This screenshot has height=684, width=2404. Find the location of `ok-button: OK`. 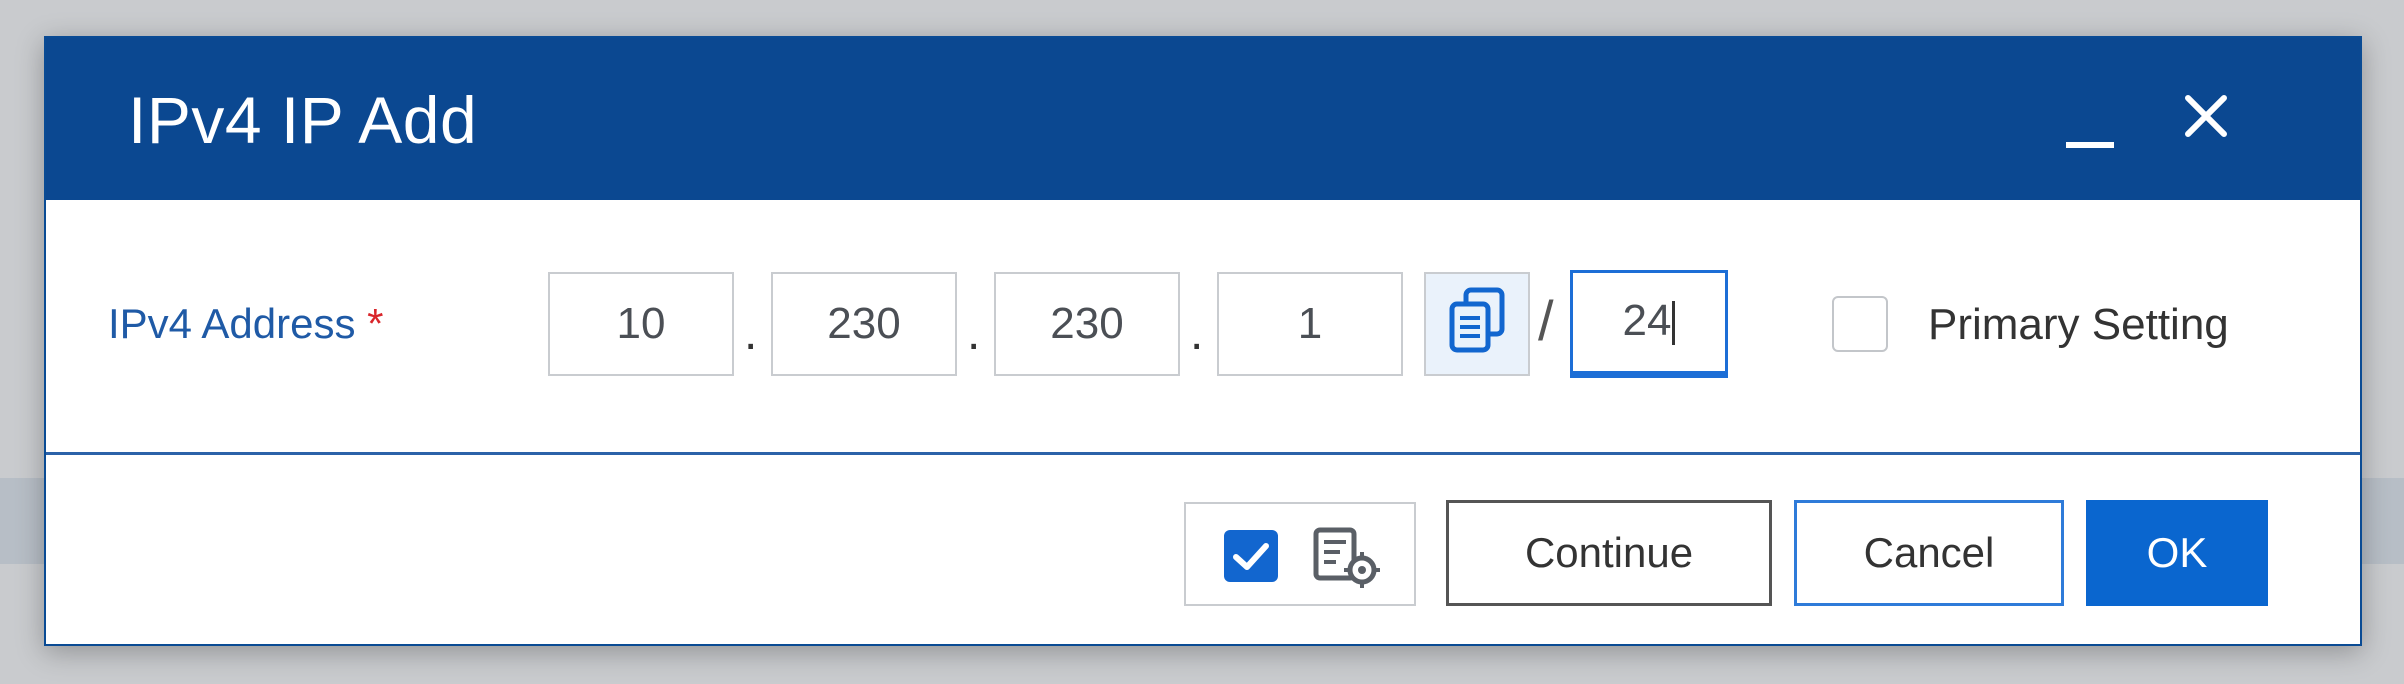

ok-button: OK is located at coordinates (2177, 553).